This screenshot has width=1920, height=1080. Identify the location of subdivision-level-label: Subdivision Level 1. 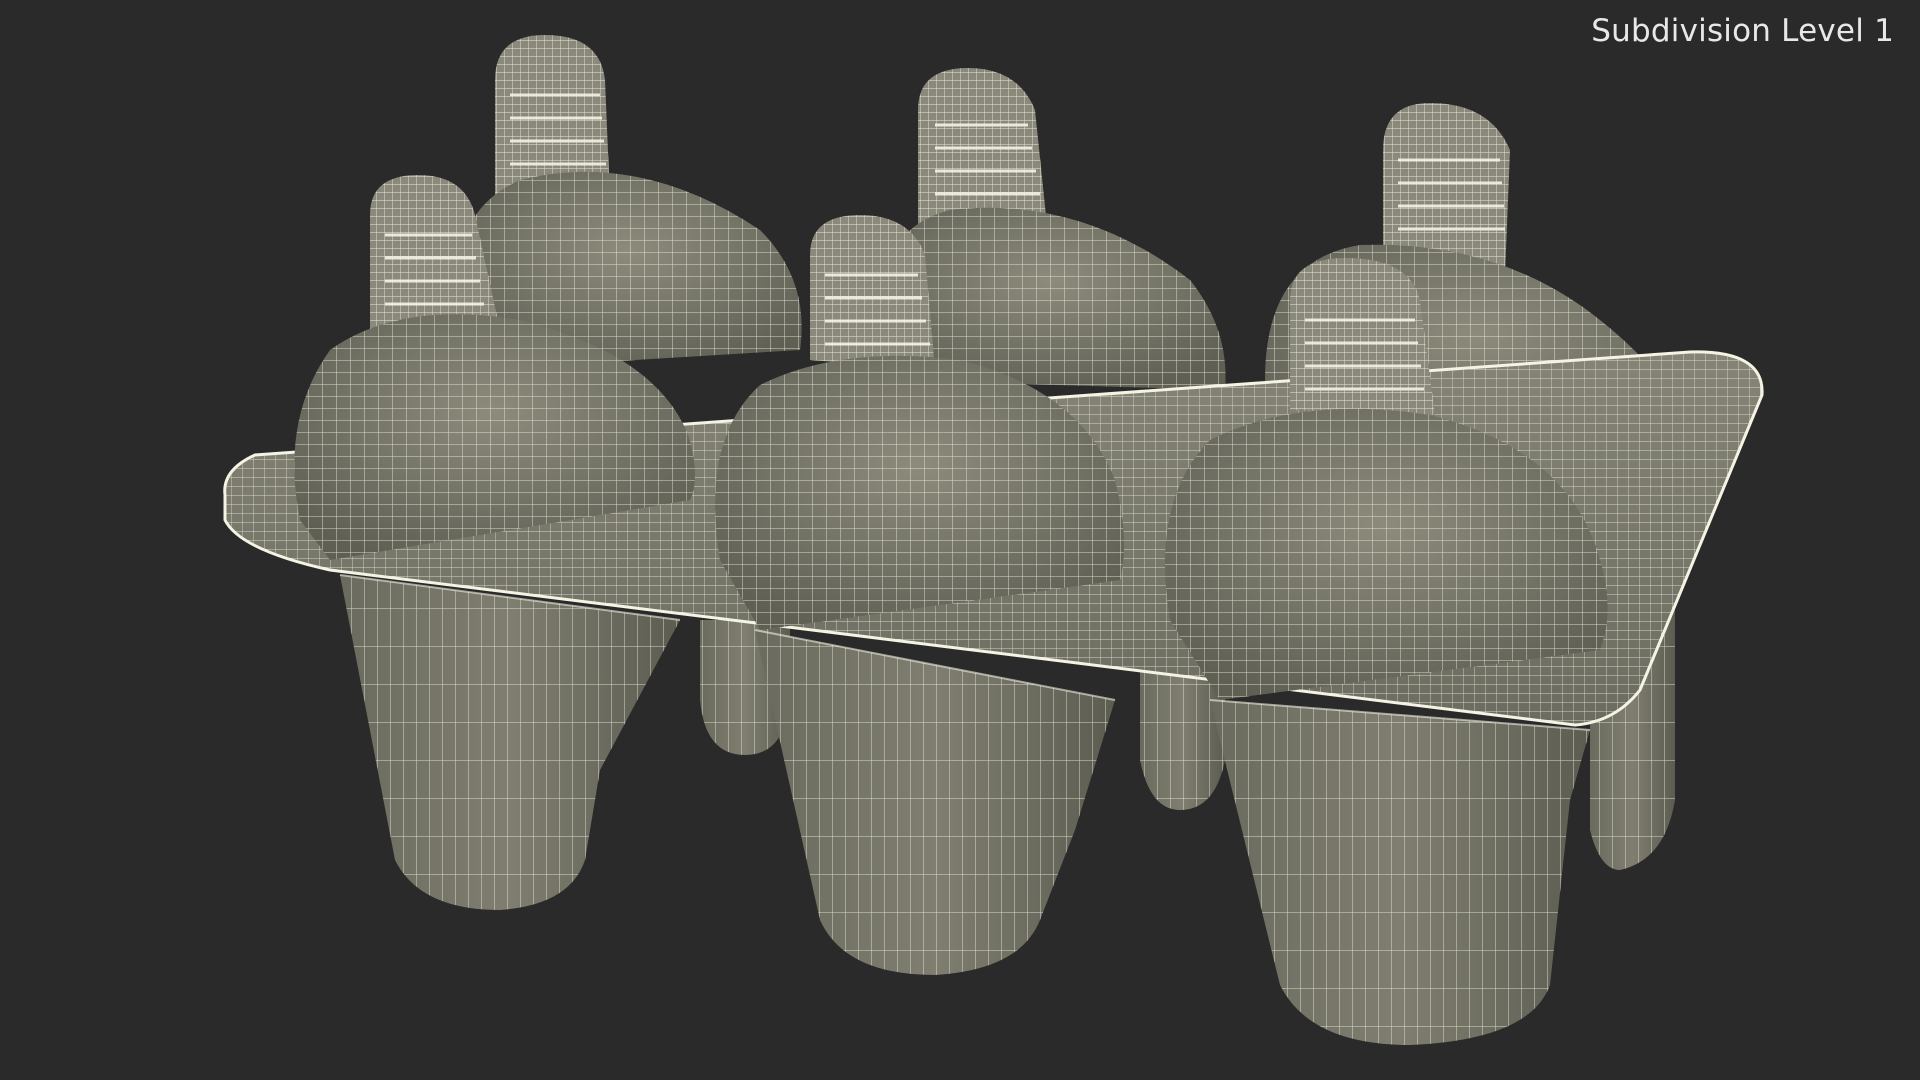
(1742, 31).